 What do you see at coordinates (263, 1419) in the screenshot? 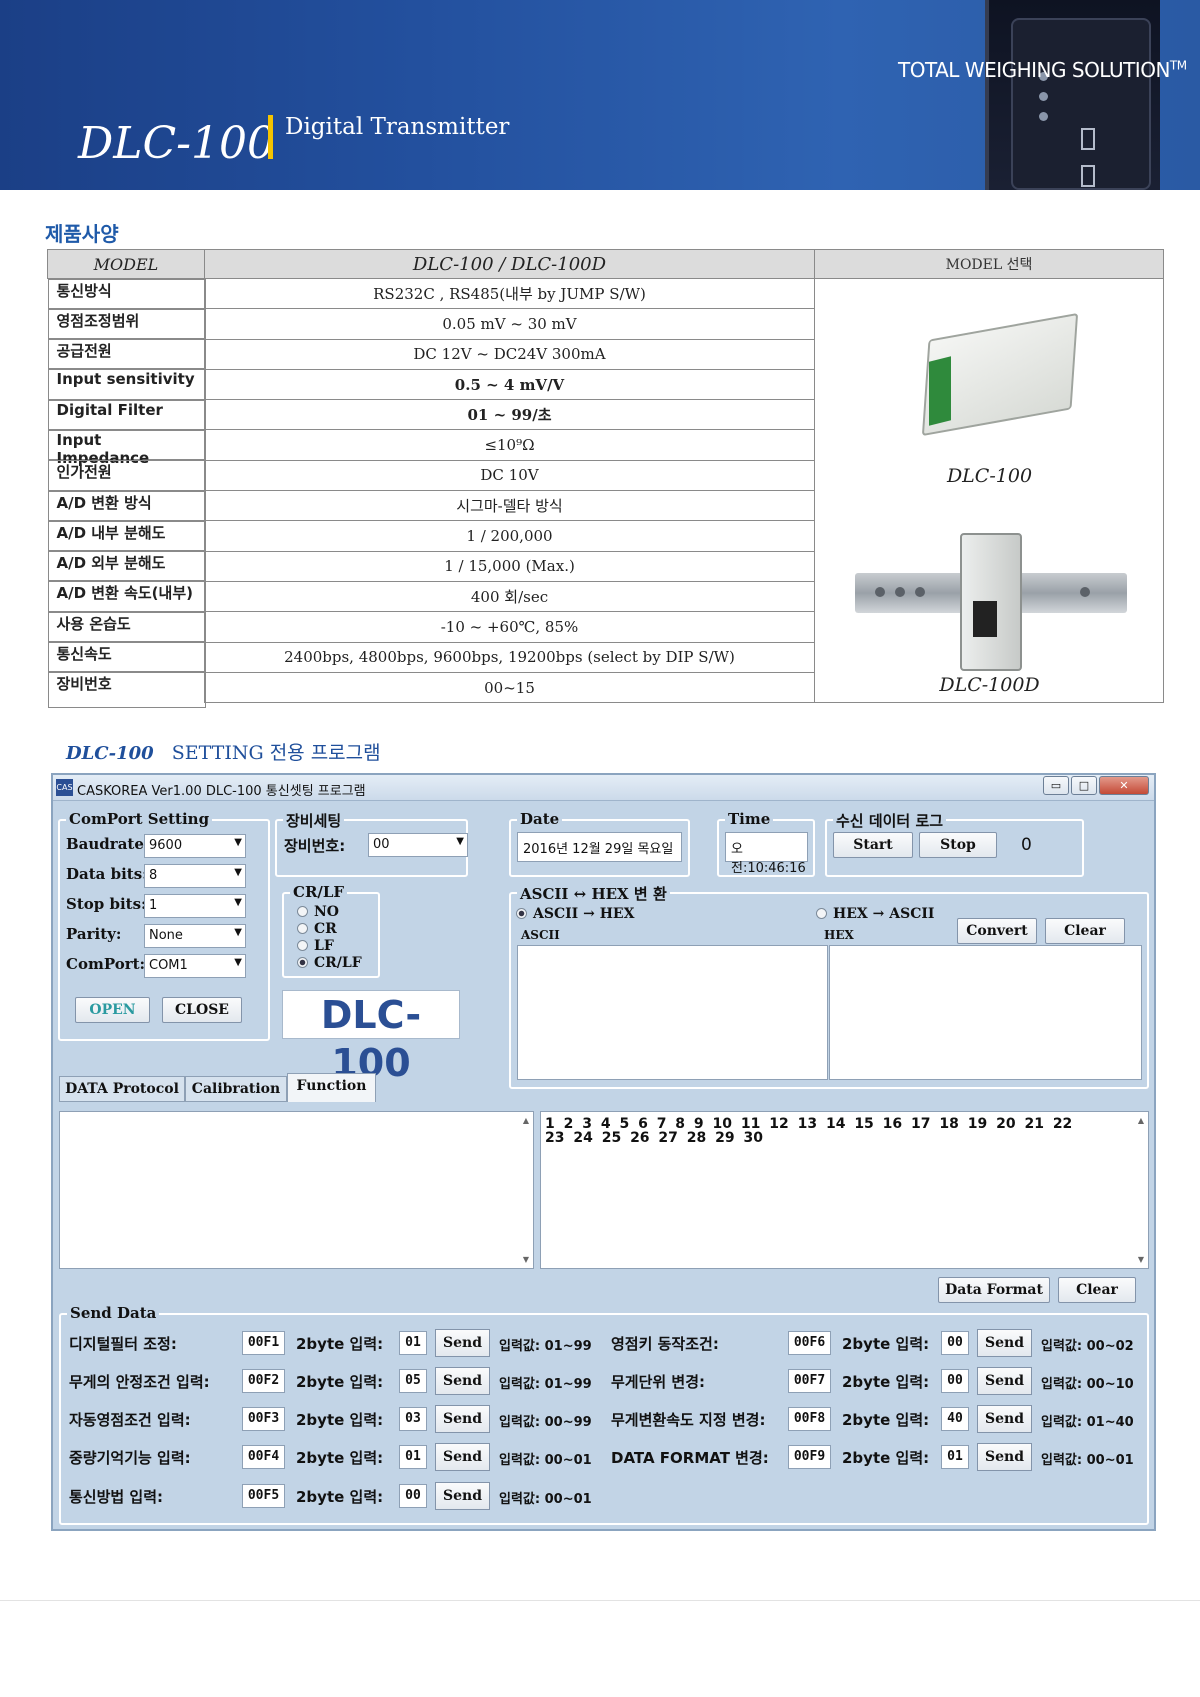
I see `function-code-field: 00F3` at bounding box center [263, 1419].